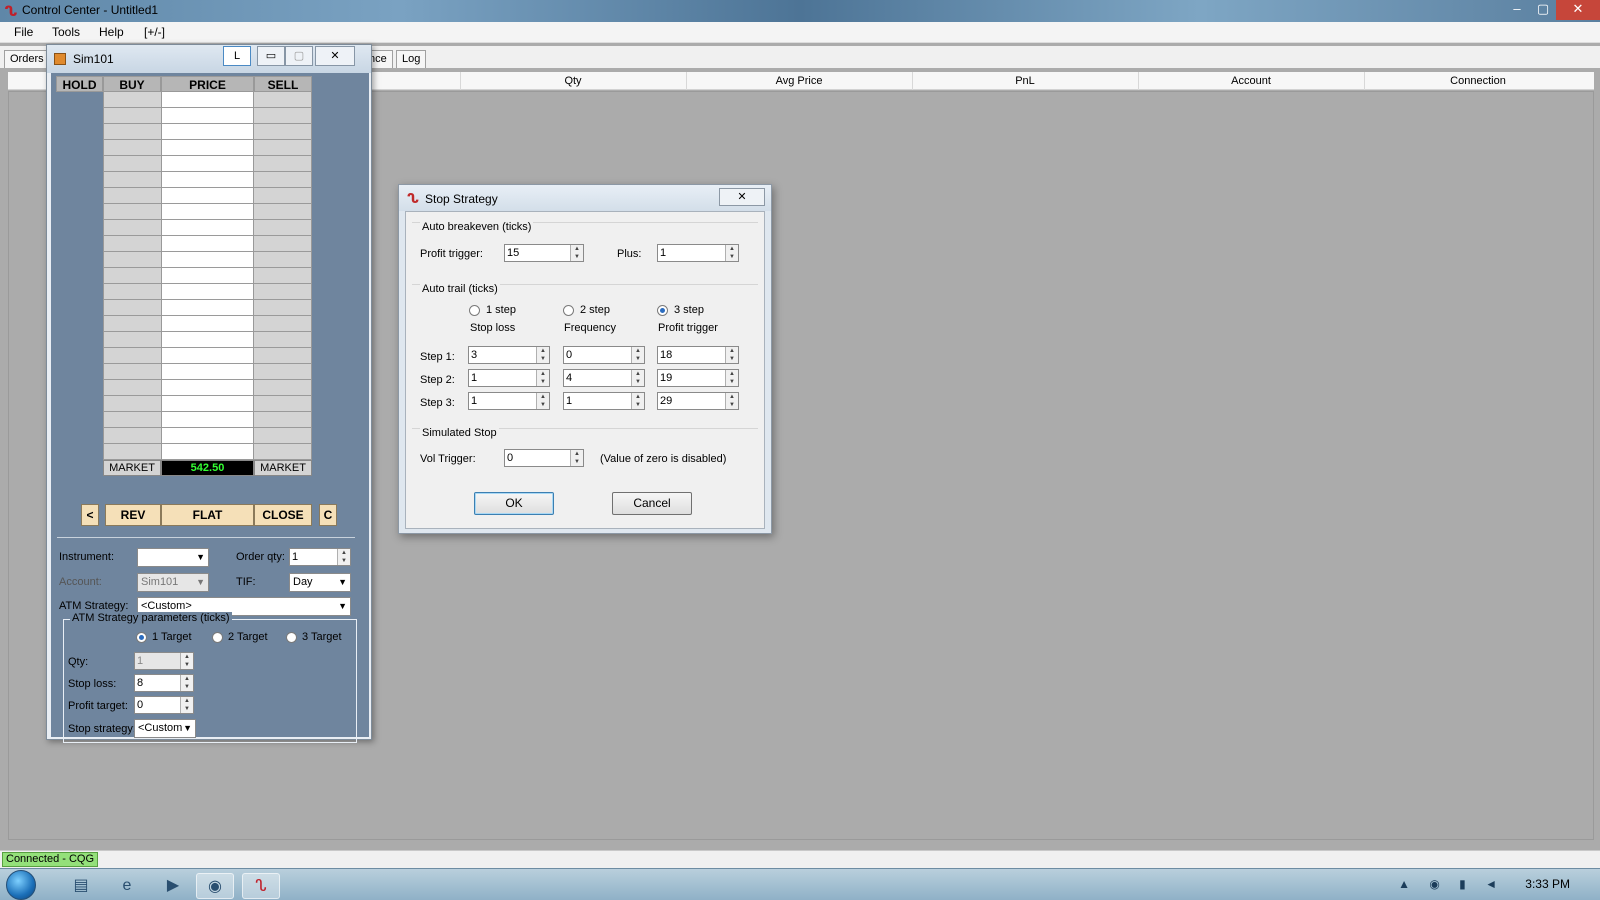  I want to click on close-button: ✕, so click(1578, 10).